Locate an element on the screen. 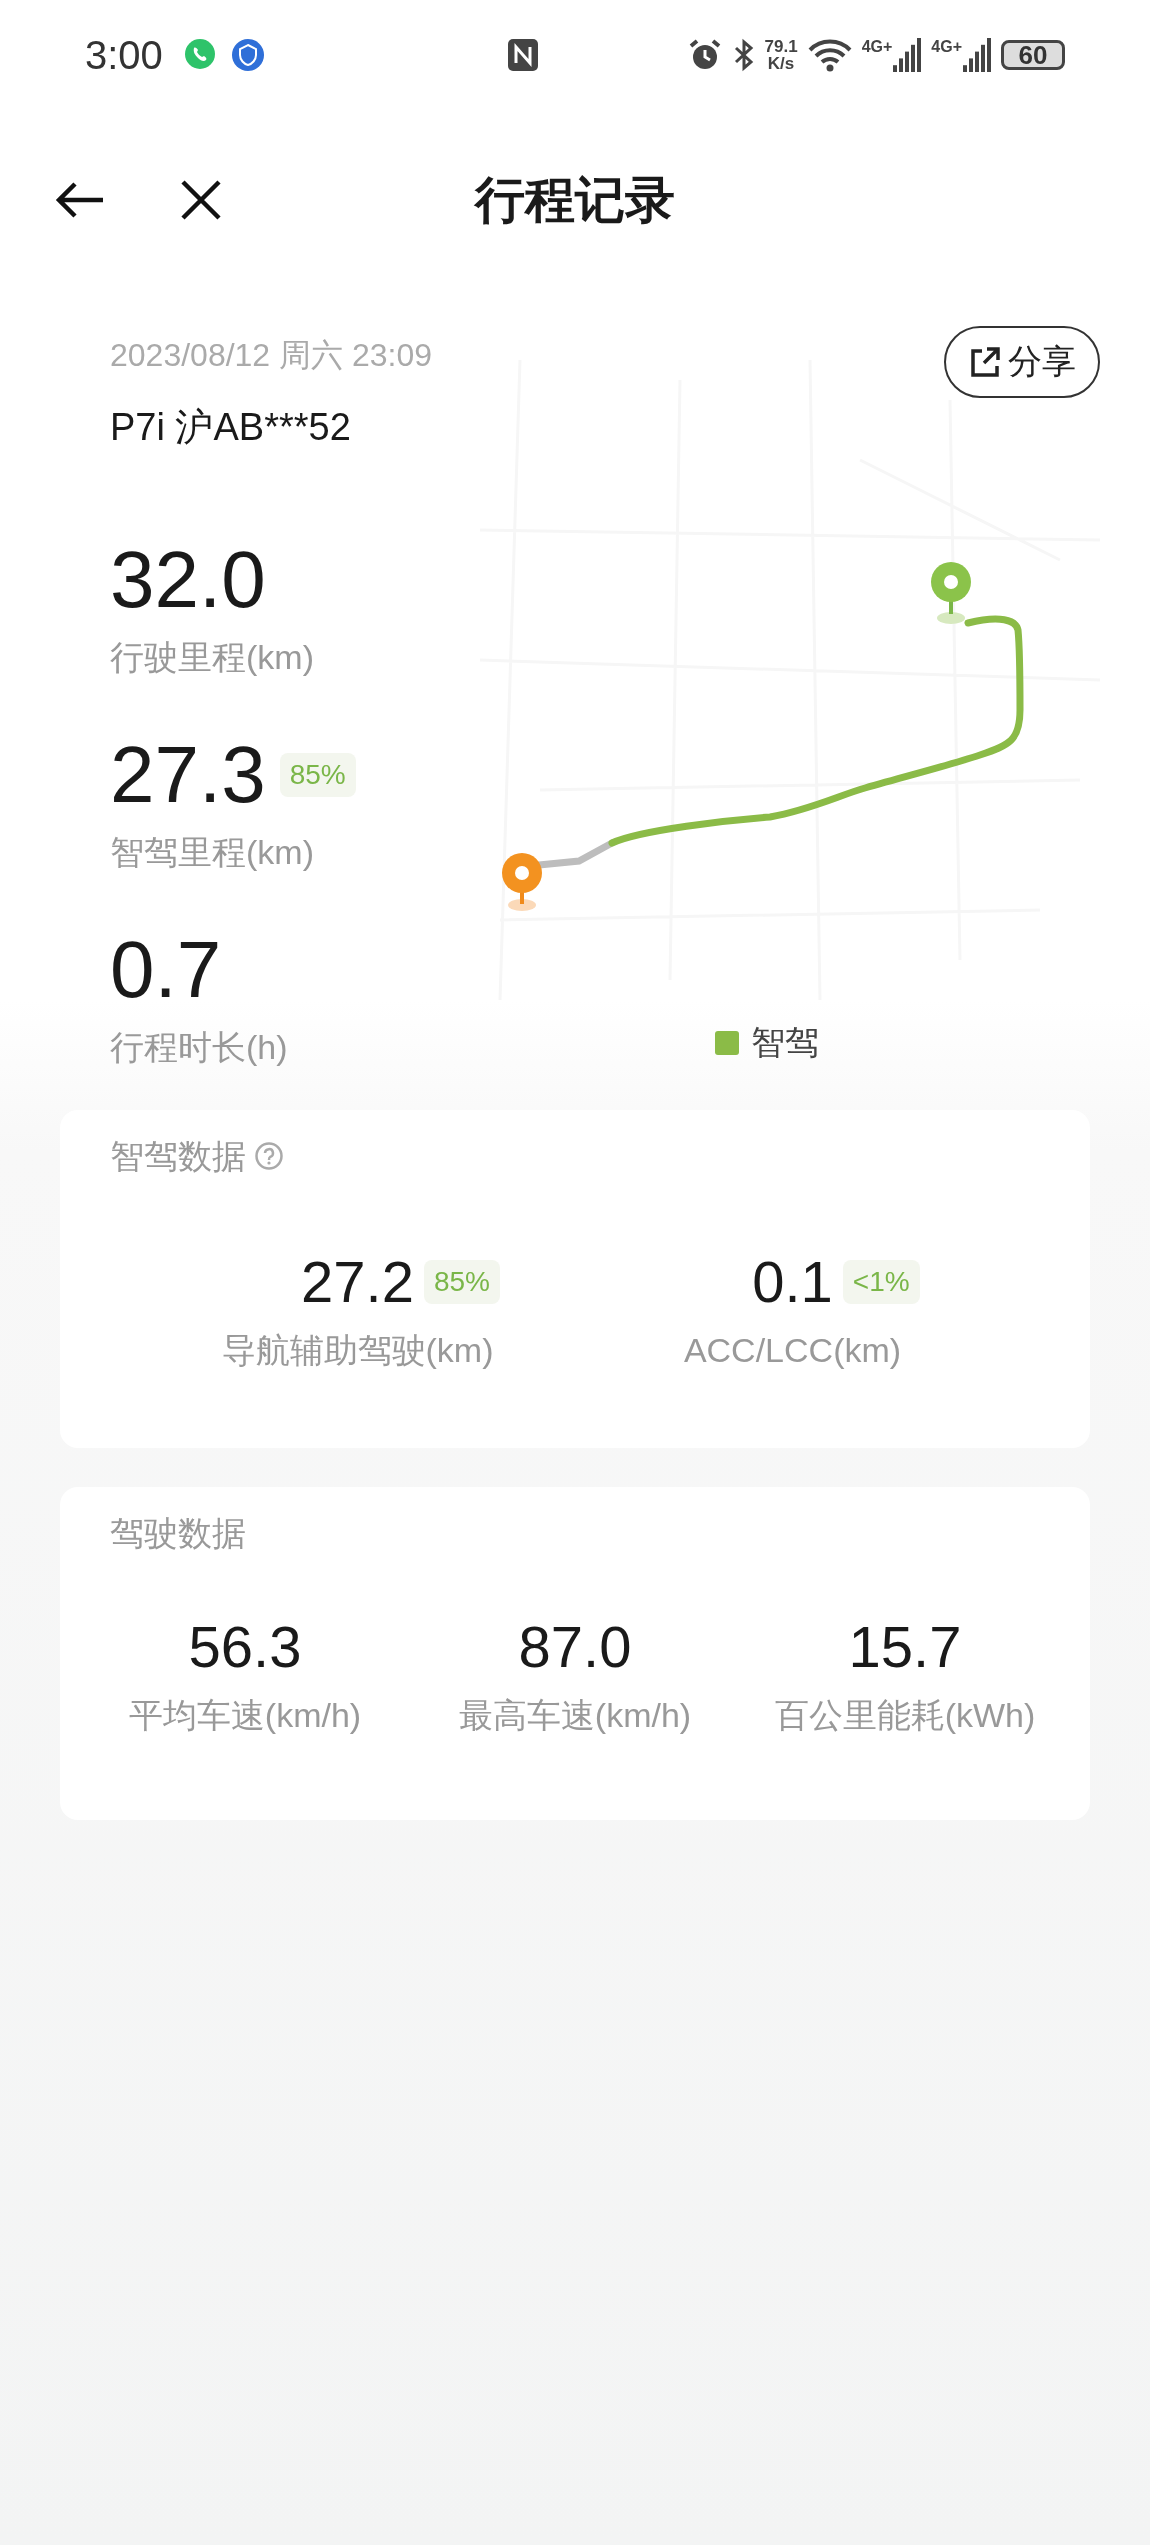 Image resolution: width=1150 pixels, height=2545 pixels. net-speed: 79.1 is located at coordinates (781, 46).